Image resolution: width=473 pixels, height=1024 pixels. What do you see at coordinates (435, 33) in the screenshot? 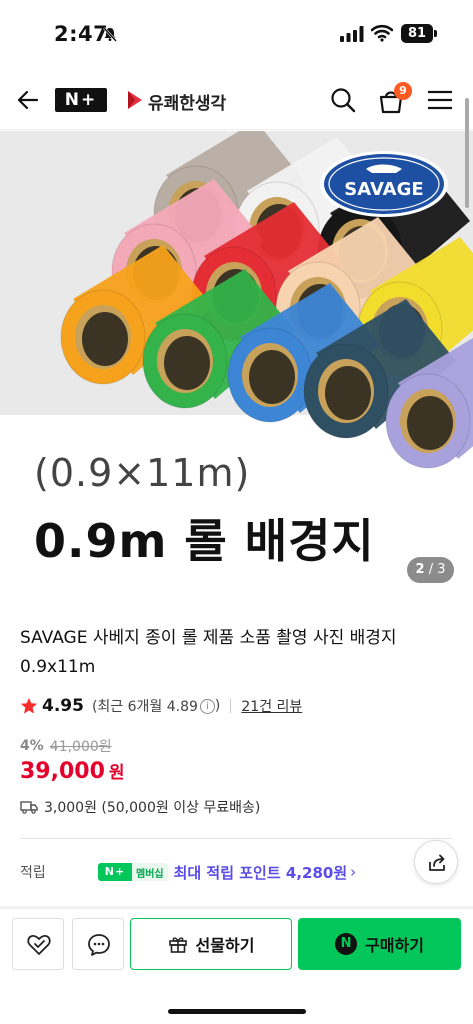
I see `battery-tip` at bounding box center [435, 33].